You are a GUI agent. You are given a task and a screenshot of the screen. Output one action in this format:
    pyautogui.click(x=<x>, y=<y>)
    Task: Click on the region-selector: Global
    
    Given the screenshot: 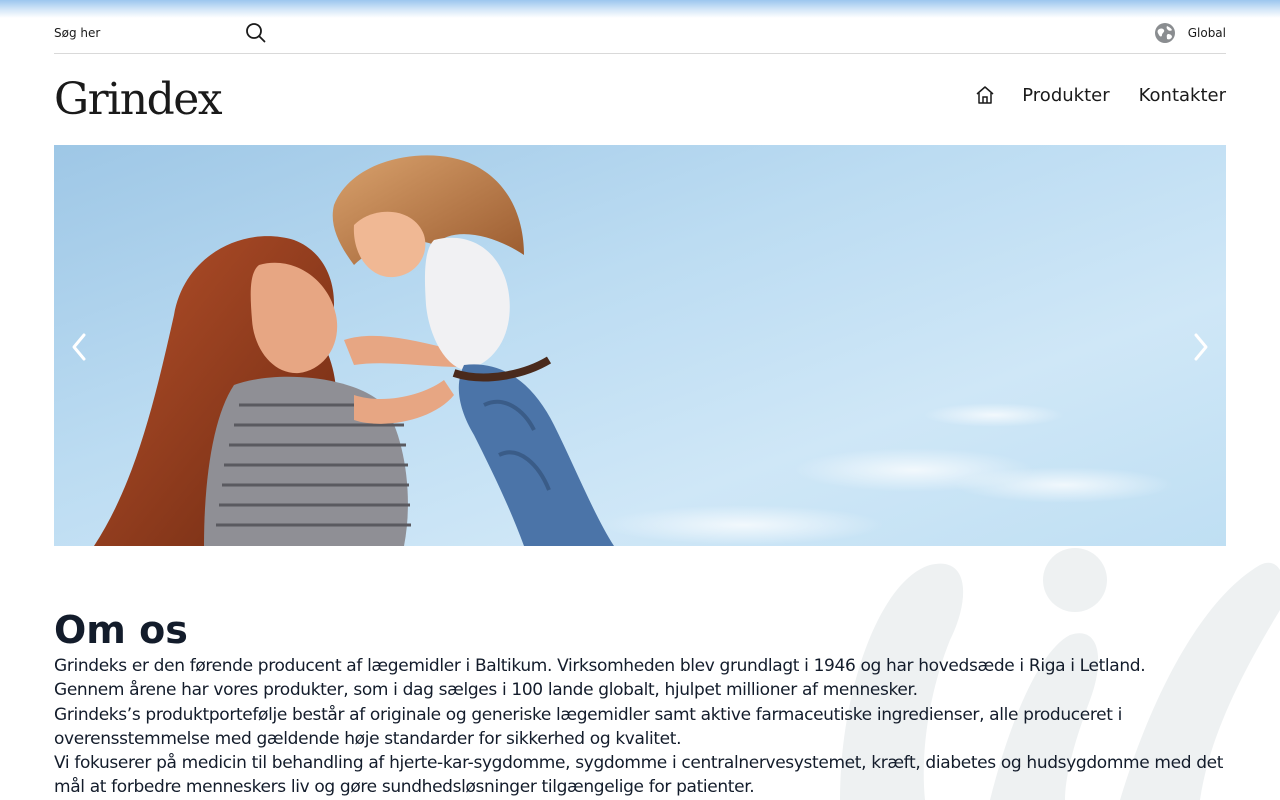 What is the action you would take?
    pyautogui.click(x=1190, y=33)
    